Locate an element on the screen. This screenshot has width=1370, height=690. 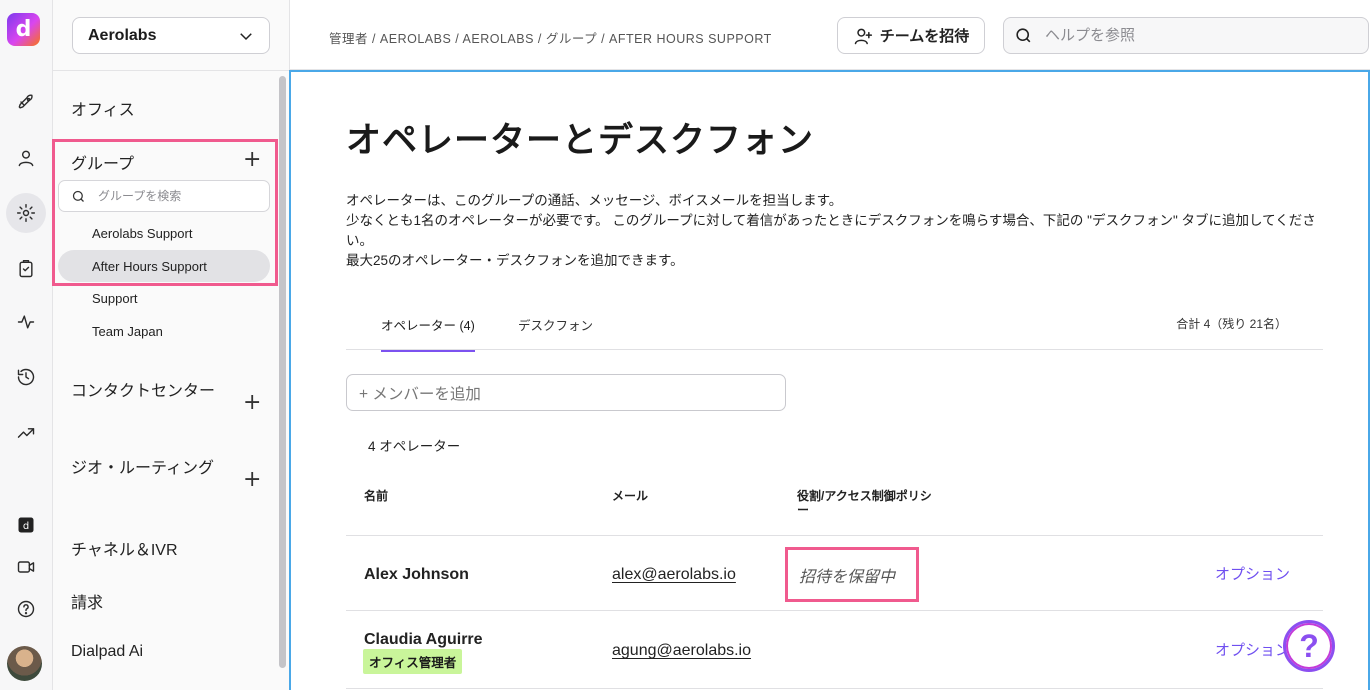
dialpad-ai-icon: d is located at coordinates (26, 525).